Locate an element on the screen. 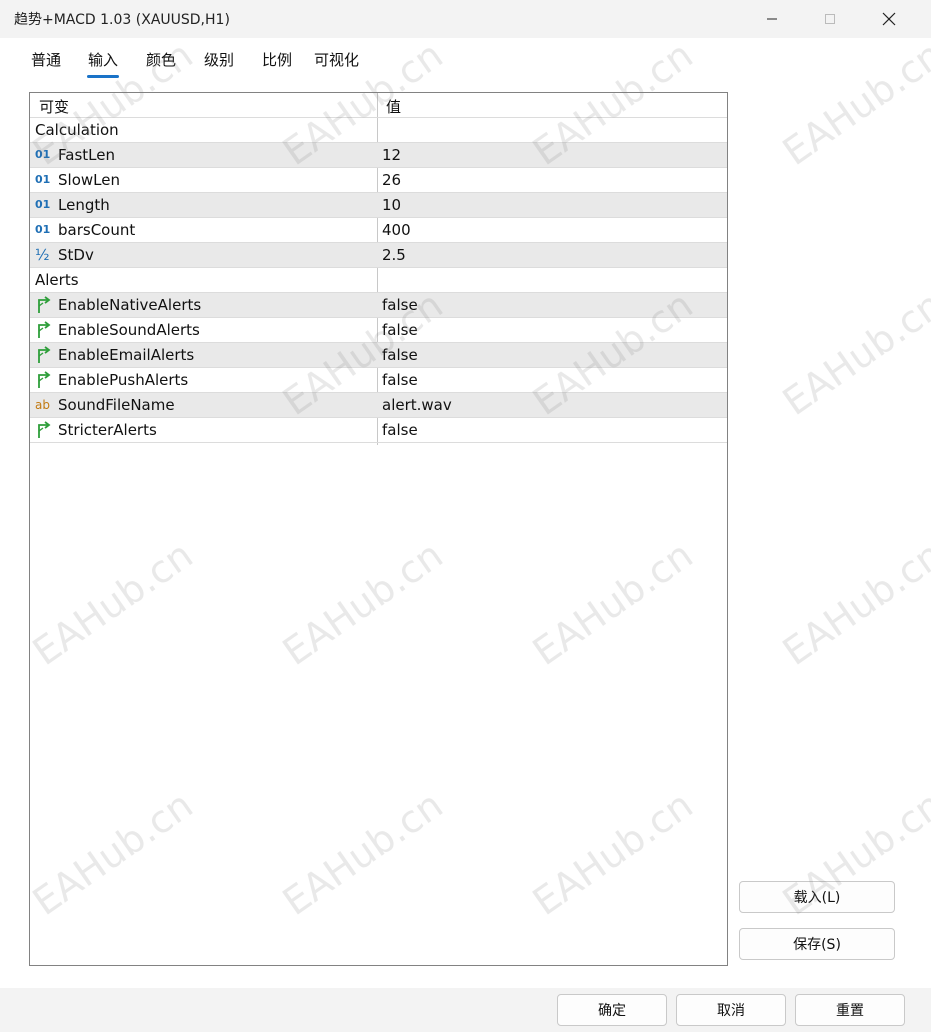 This screenshot has height=1032, width=931. close-button is located at coordinates (889, 19).